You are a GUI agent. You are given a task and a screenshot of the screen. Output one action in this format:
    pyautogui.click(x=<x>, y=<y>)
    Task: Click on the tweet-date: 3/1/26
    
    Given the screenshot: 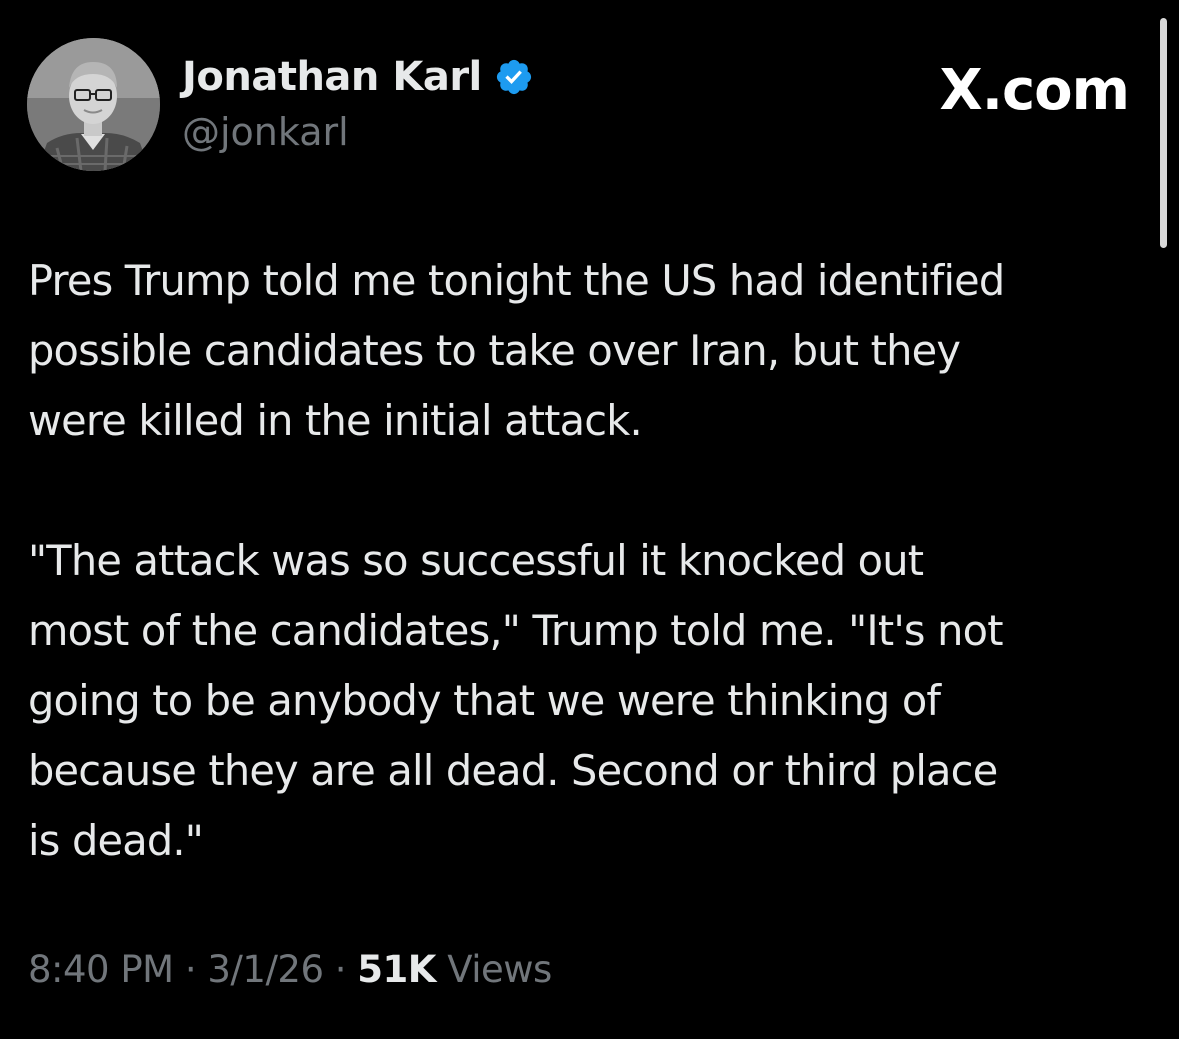 What is the action you would take?
    pyautogui.click(x=265, y=969)
    